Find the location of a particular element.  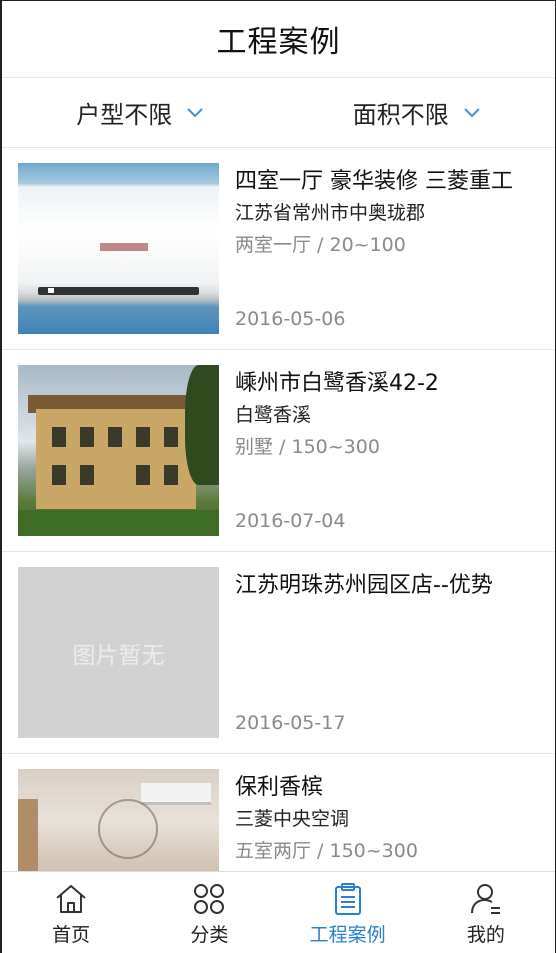

filter-bar: 户型不限 面积不限 is located at coordinates (278, 113).